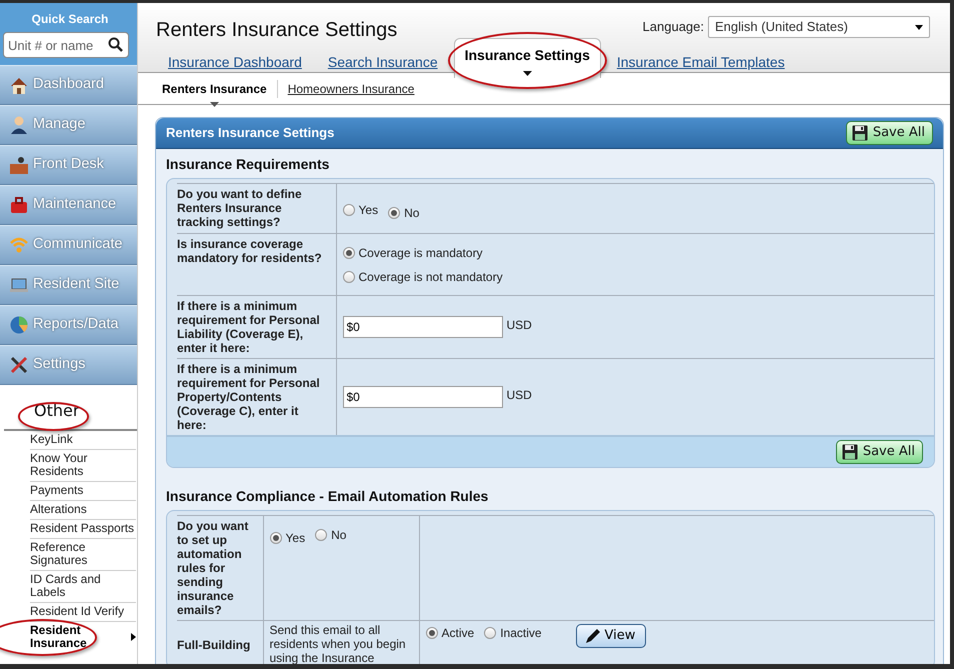 The image size is (954, 669). Describe the element at coordinates (83, 440) in the screenshot. I see `sidebar-link: KeyLink` at that location.